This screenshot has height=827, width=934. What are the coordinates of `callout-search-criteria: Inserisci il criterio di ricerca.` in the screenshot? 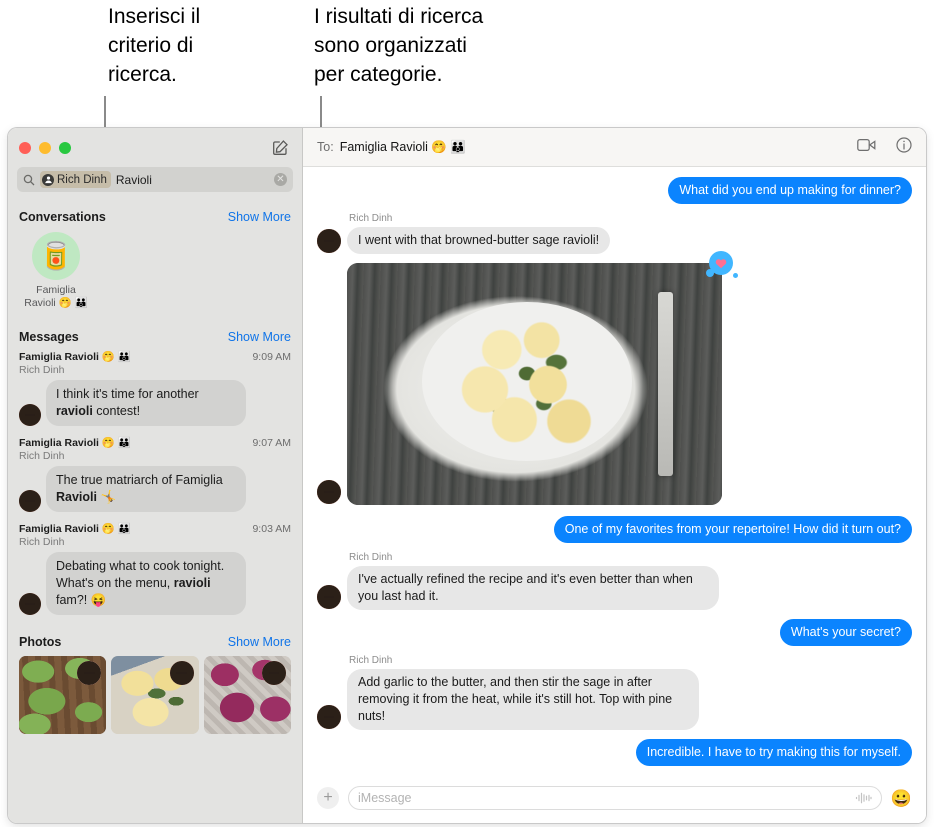 It's located at (154, 45).